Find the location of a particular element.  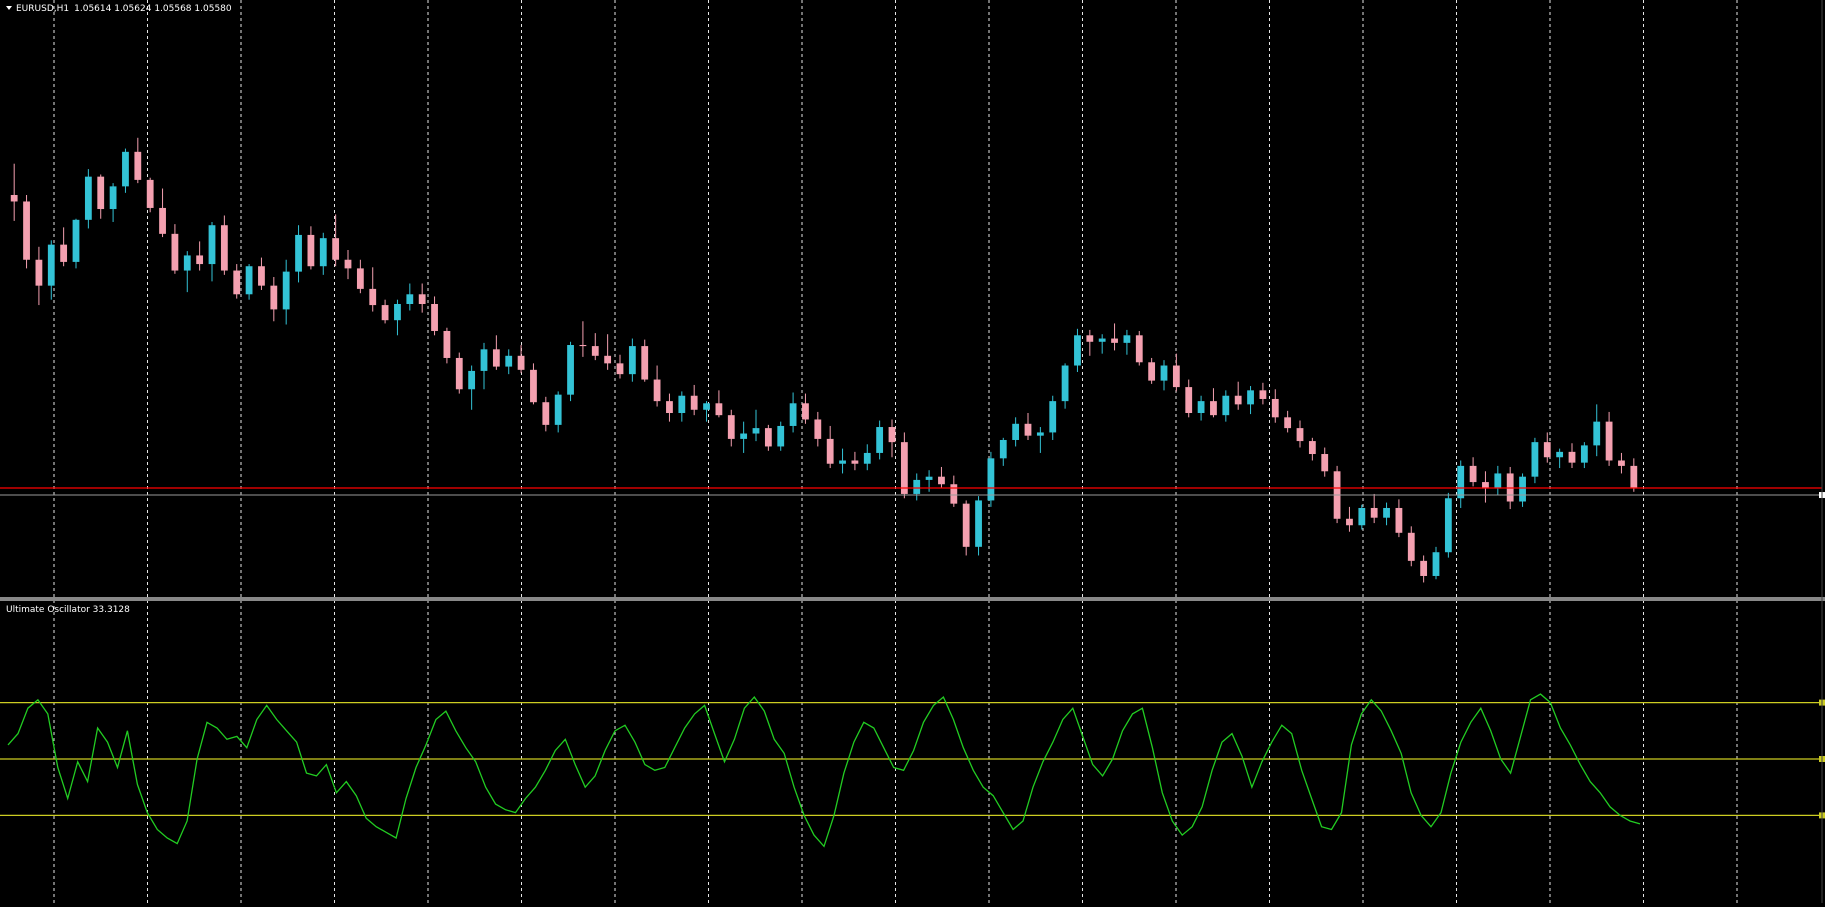

open-value: 1.05614 is located at coordinates (93, 9).